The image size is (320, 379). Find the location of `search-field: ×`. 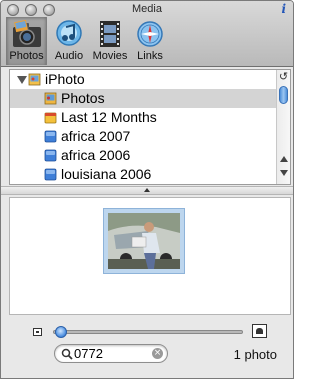

search-field: × is located at coordinates (111, 353).